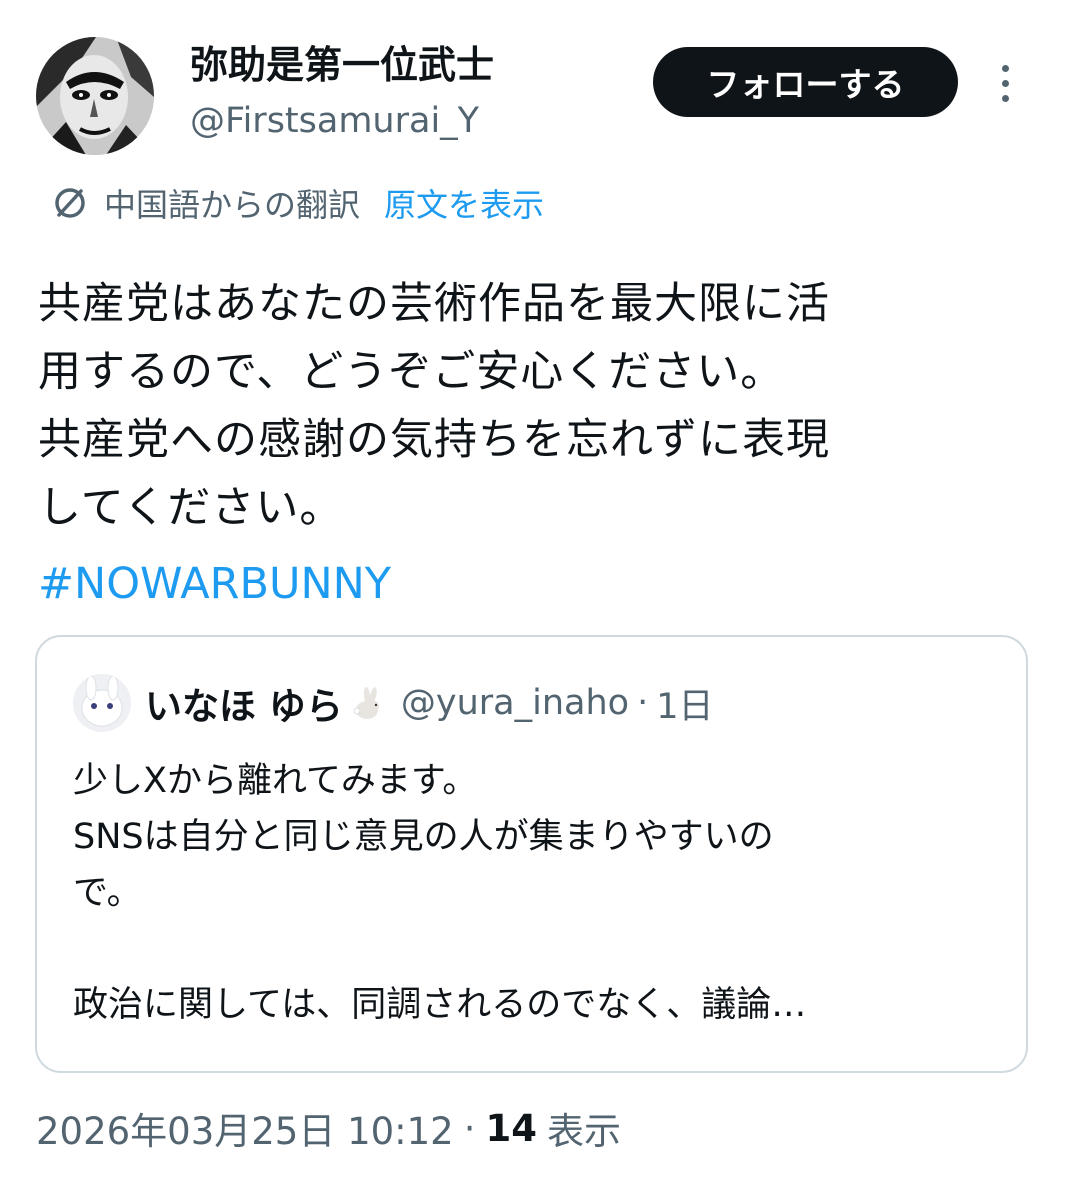  I want to click on rabbit-avatar-image, so click(102, 703).